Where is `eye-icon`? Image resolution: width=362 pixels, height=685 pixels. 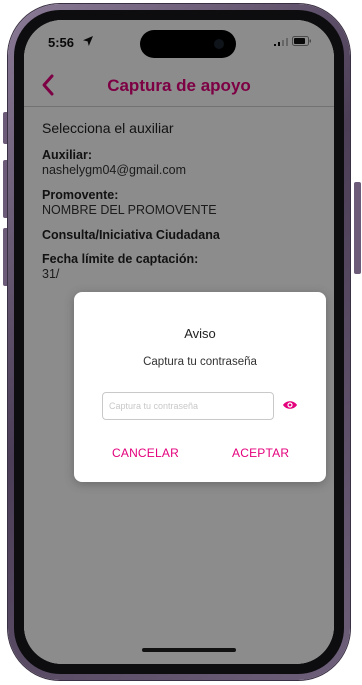 eye-icon is located at coordinates (290, 405).